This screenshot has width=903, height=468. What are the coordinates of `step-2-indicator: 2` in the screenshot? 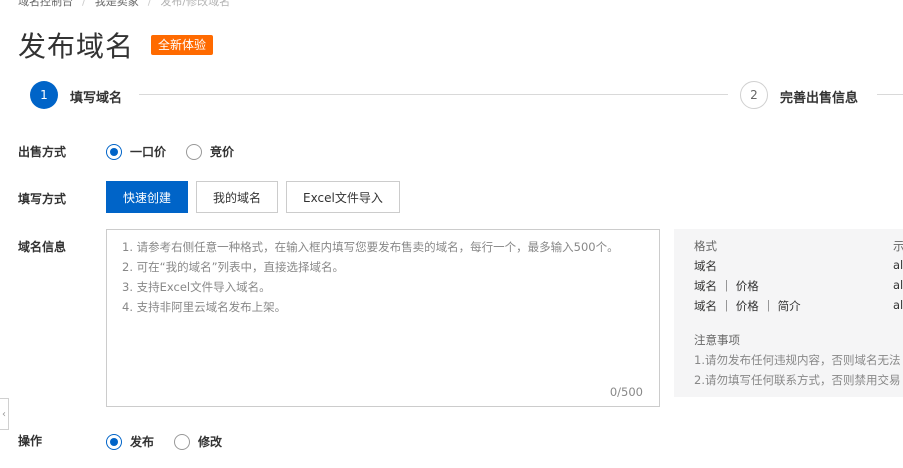 It's located at (754, 95).